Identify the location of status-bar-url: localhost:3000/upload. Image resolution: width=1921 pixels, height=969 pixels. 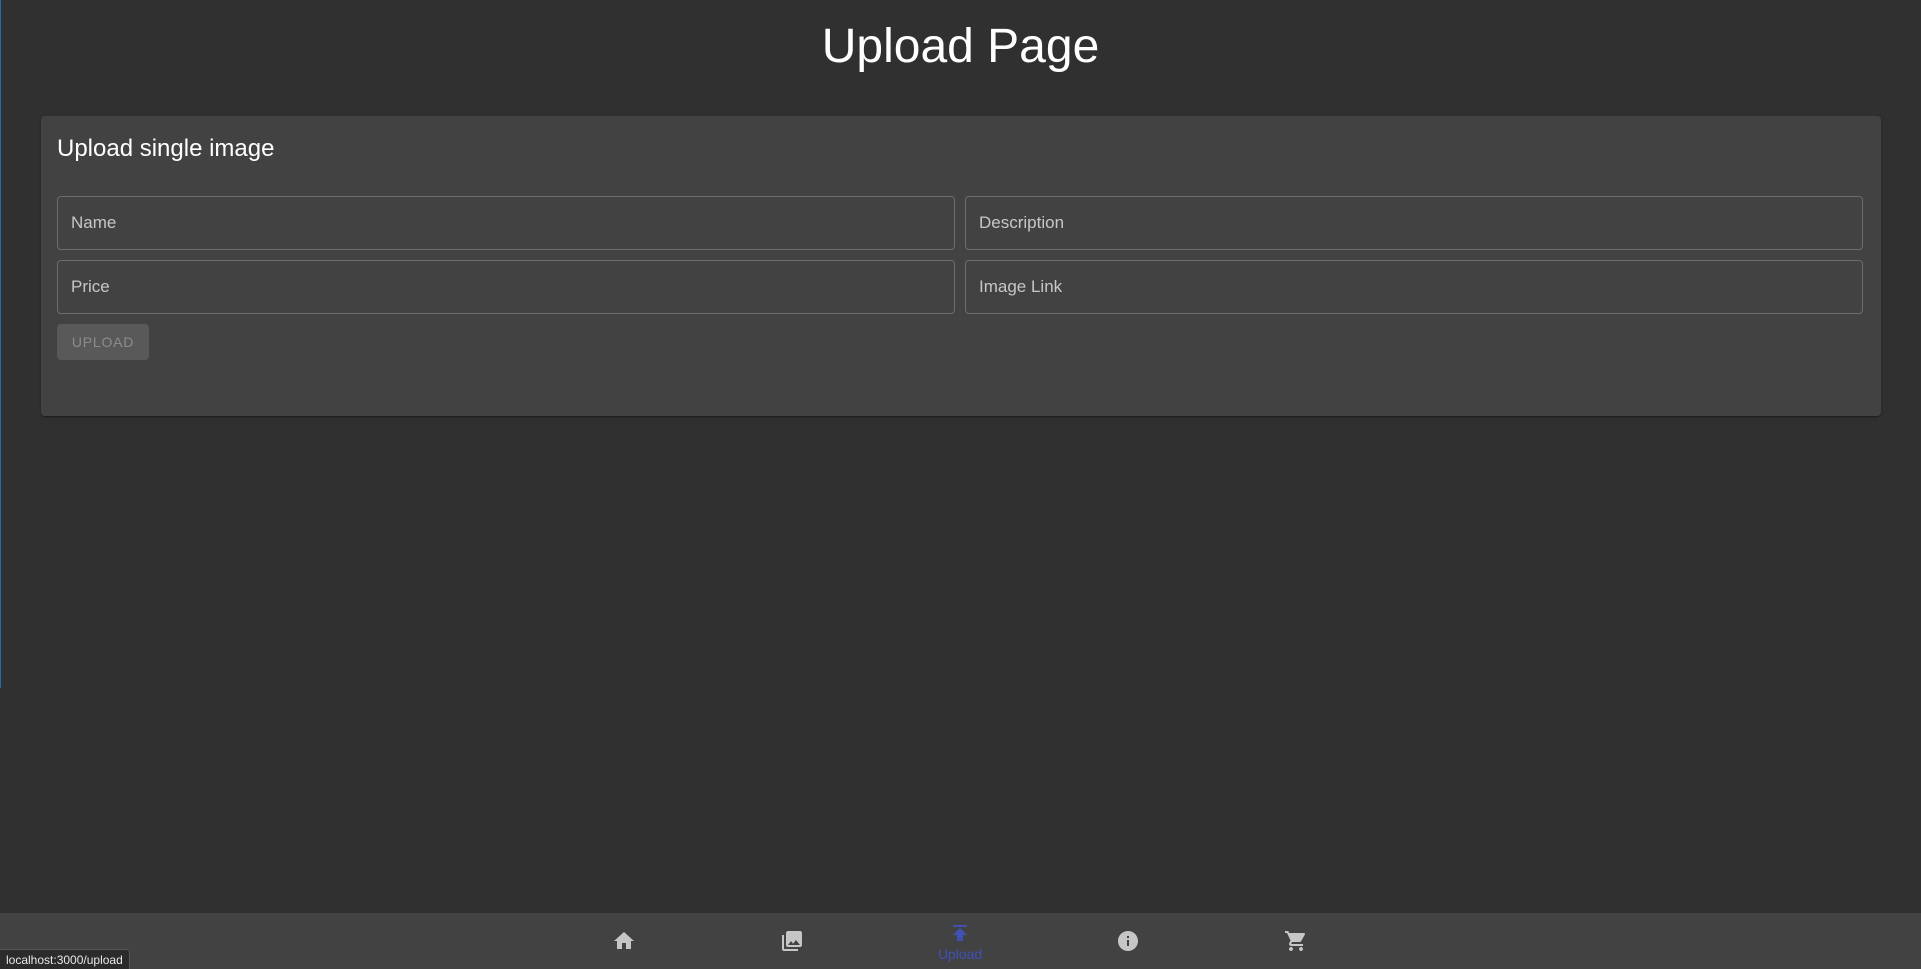
(65, 959).